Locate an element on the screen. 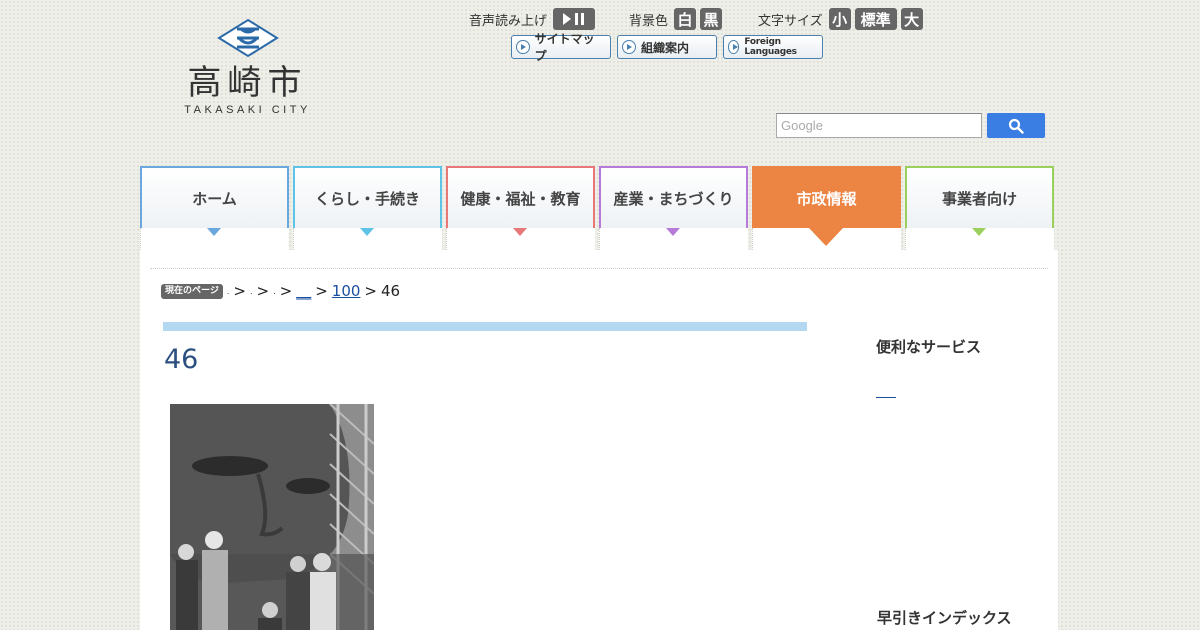 Image resolution: width=1200 pixels, height=630 pixels. breadcrumb-link: __ is located at coordinates (303, 291).